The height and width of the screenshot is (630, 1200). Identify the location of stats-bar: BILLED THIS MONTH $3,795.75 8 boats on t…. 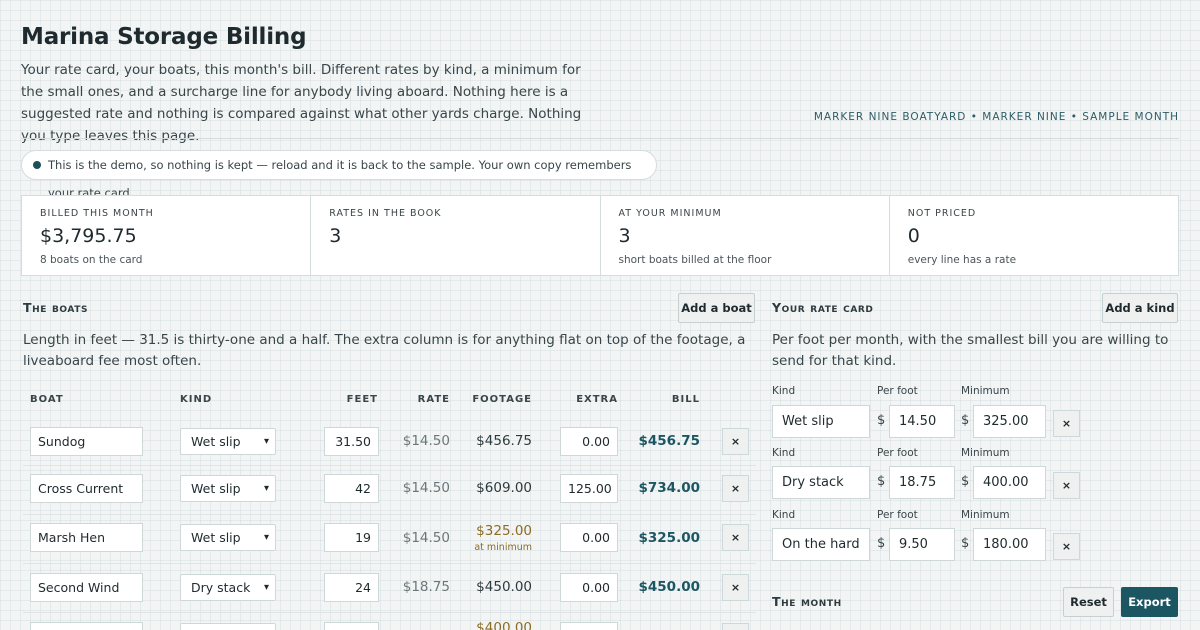
(600, 235).